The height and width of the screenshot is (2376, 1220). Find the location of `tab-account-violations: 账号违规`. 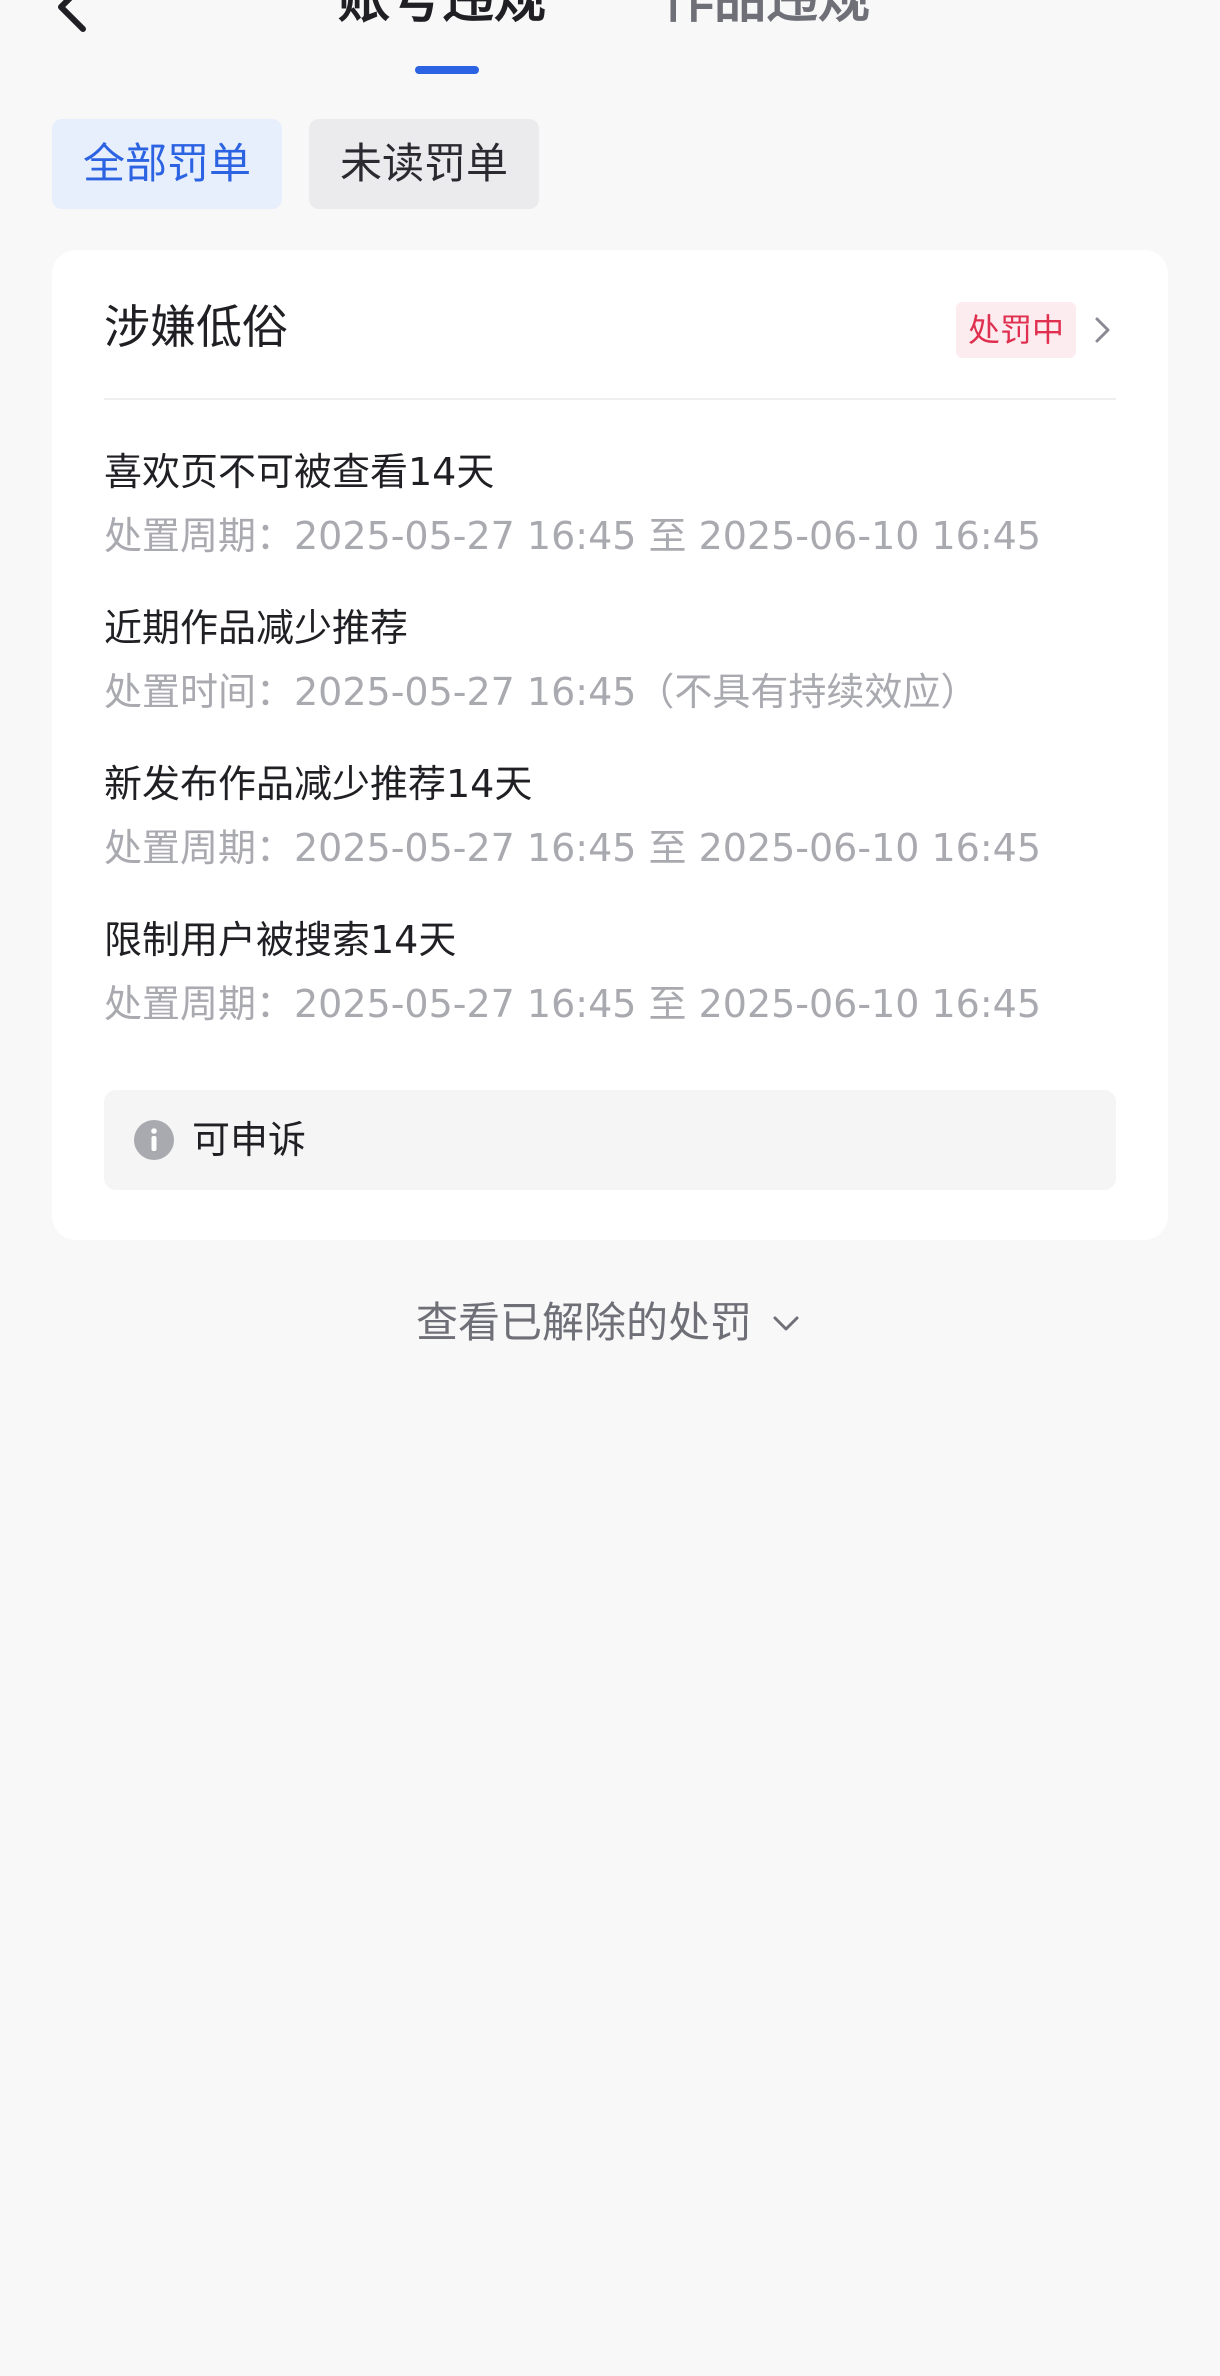

tab-account-violations: 账号违规 is located at coordinates (442, 20).